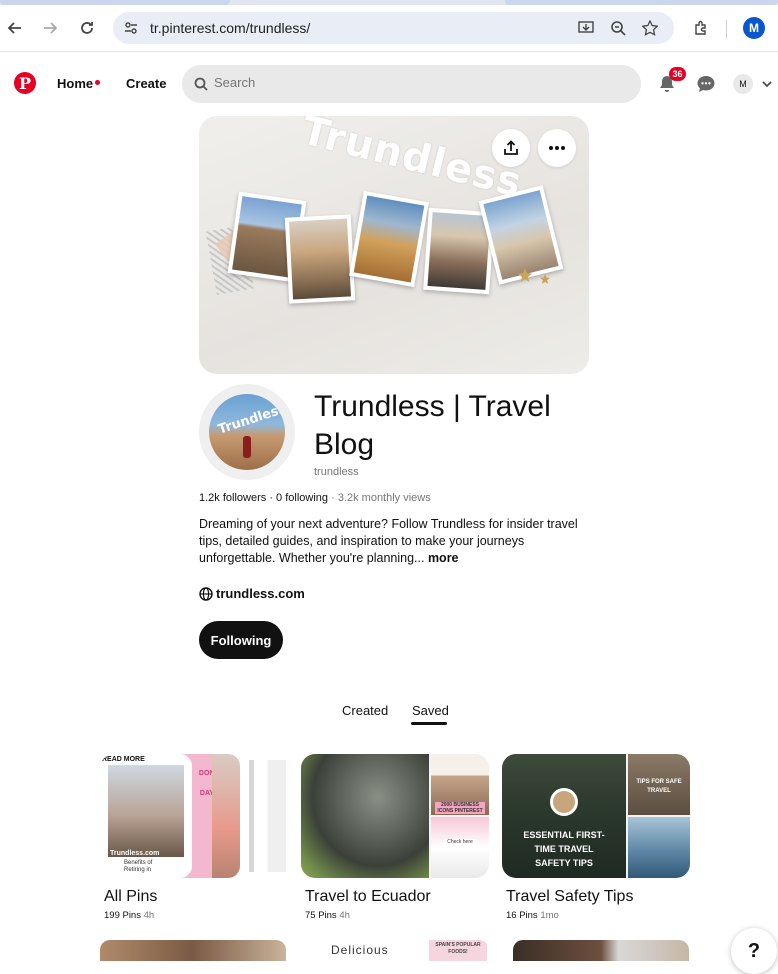 The height and width of the screenshot is (974, 778). What do you see at coordinates (241, 640) in the screenshot?
I see `following-button: Following` at bounding box center [241, 640].